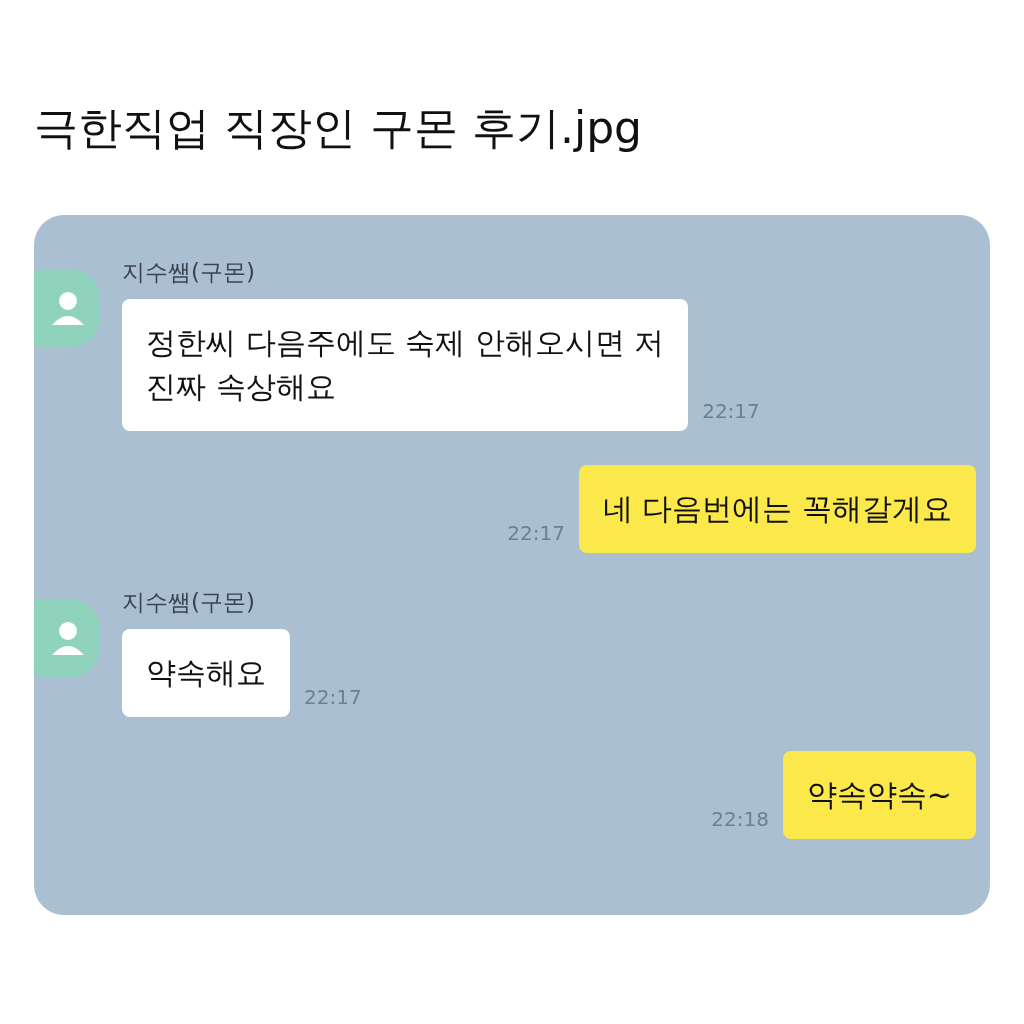  What do you see at coordinates (740, 820) in the screenshot?
I see `message-time: 22:18` at bounding box center [740, 820].